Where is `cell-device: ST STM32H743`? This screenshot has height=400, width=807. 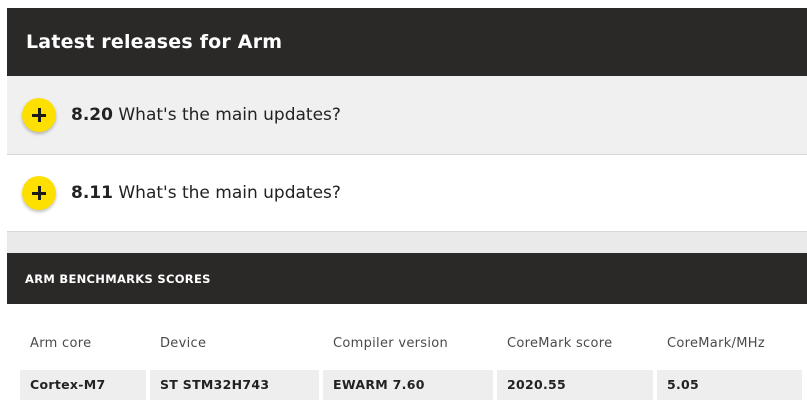
cell-device: ST STM32H743 is located at coordinates (234, 385).